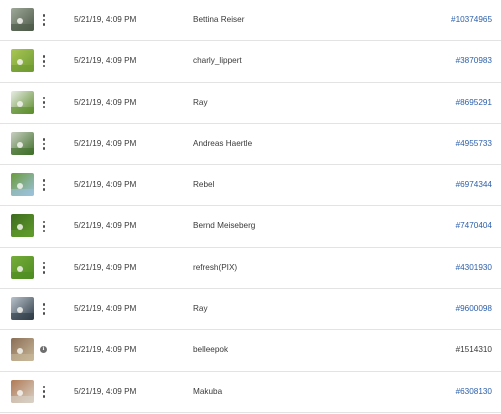  I want to click on table-row: 5/21/19, 4:09 PM Bernd Meiseberg #7470404, so click(250, 227).